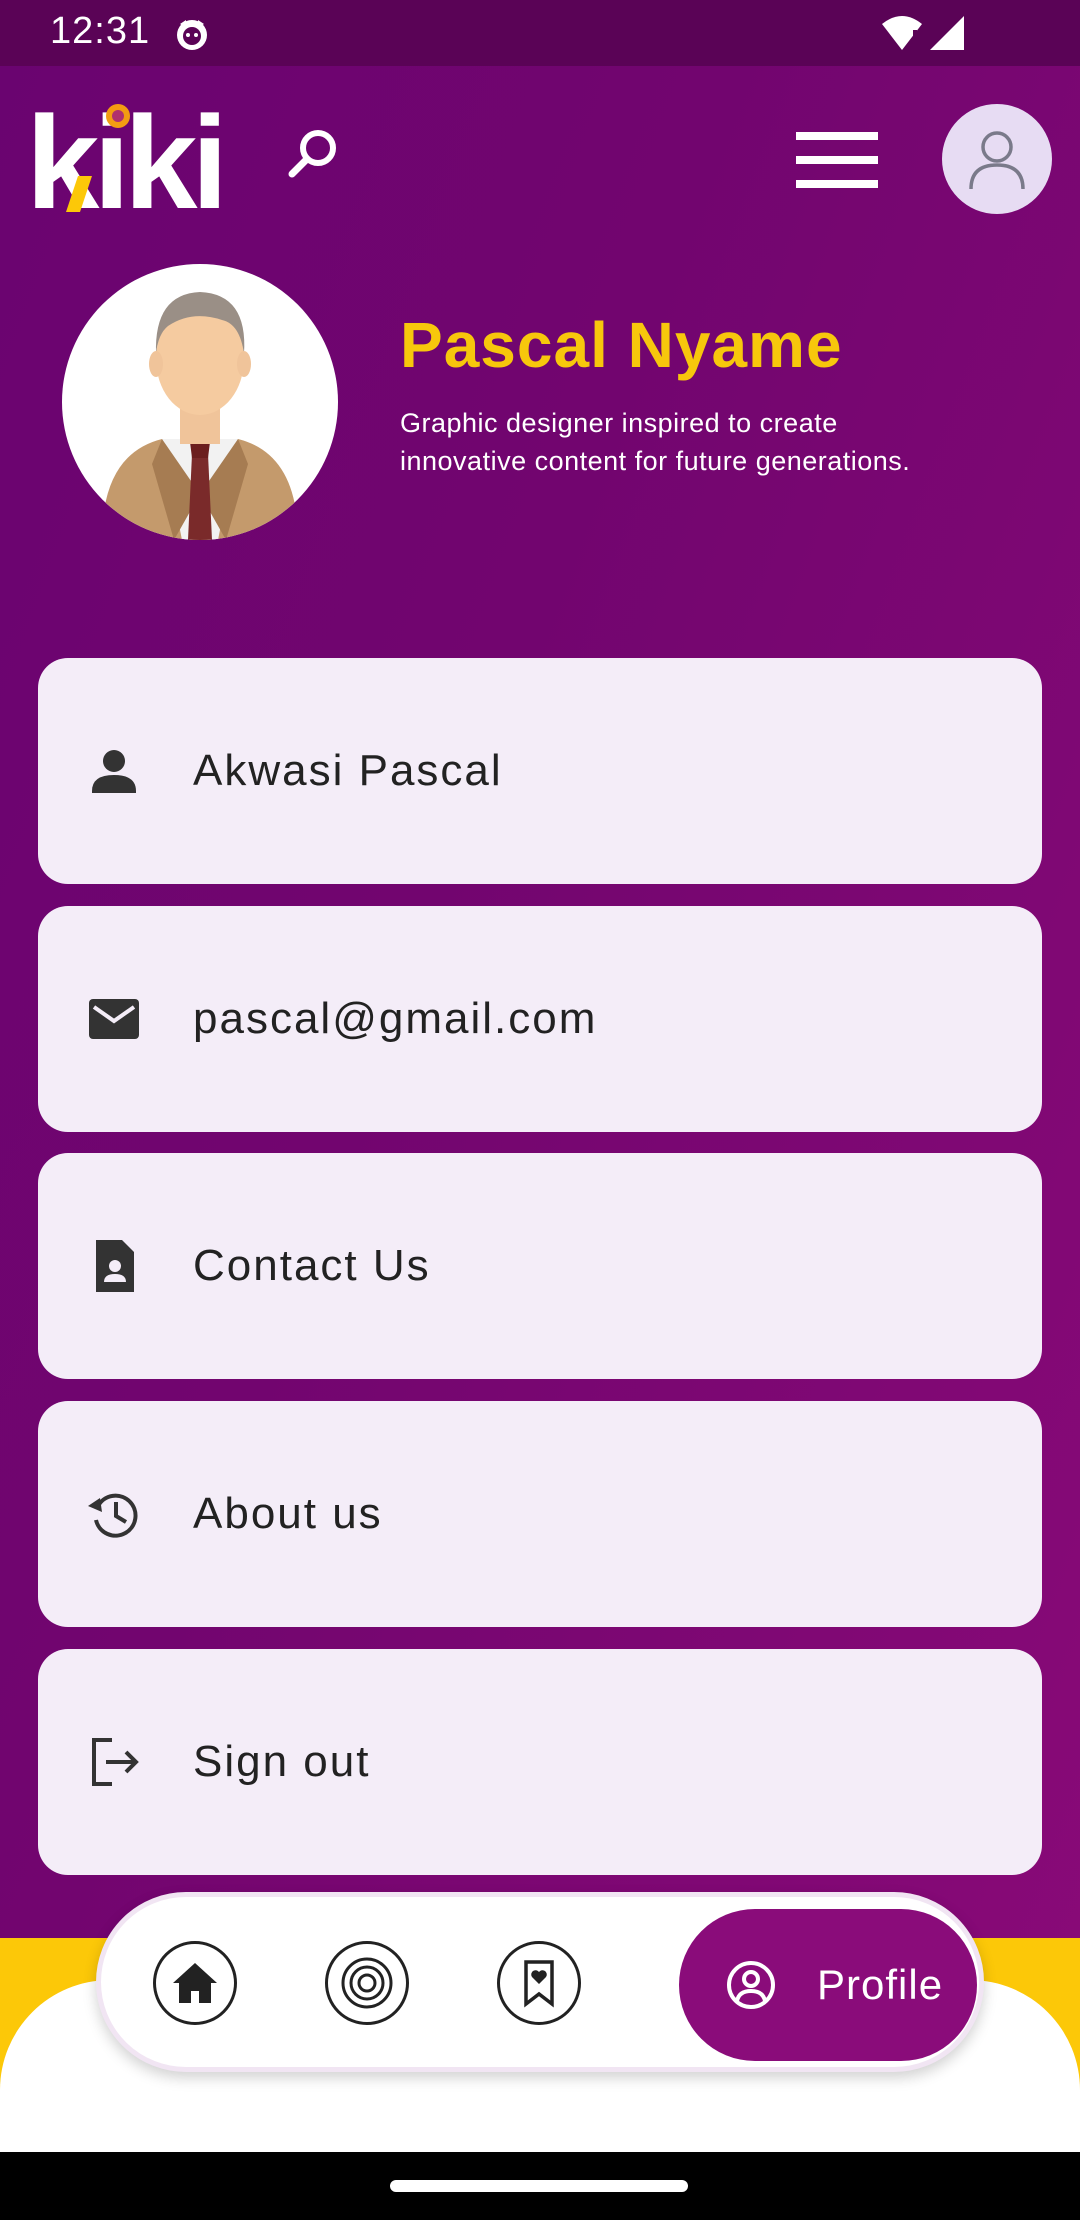  What do you see at coordinates (282, 1761) in the screenshot?
I see `card-label-signout: Sign out` at bounding box center [282, 1761].